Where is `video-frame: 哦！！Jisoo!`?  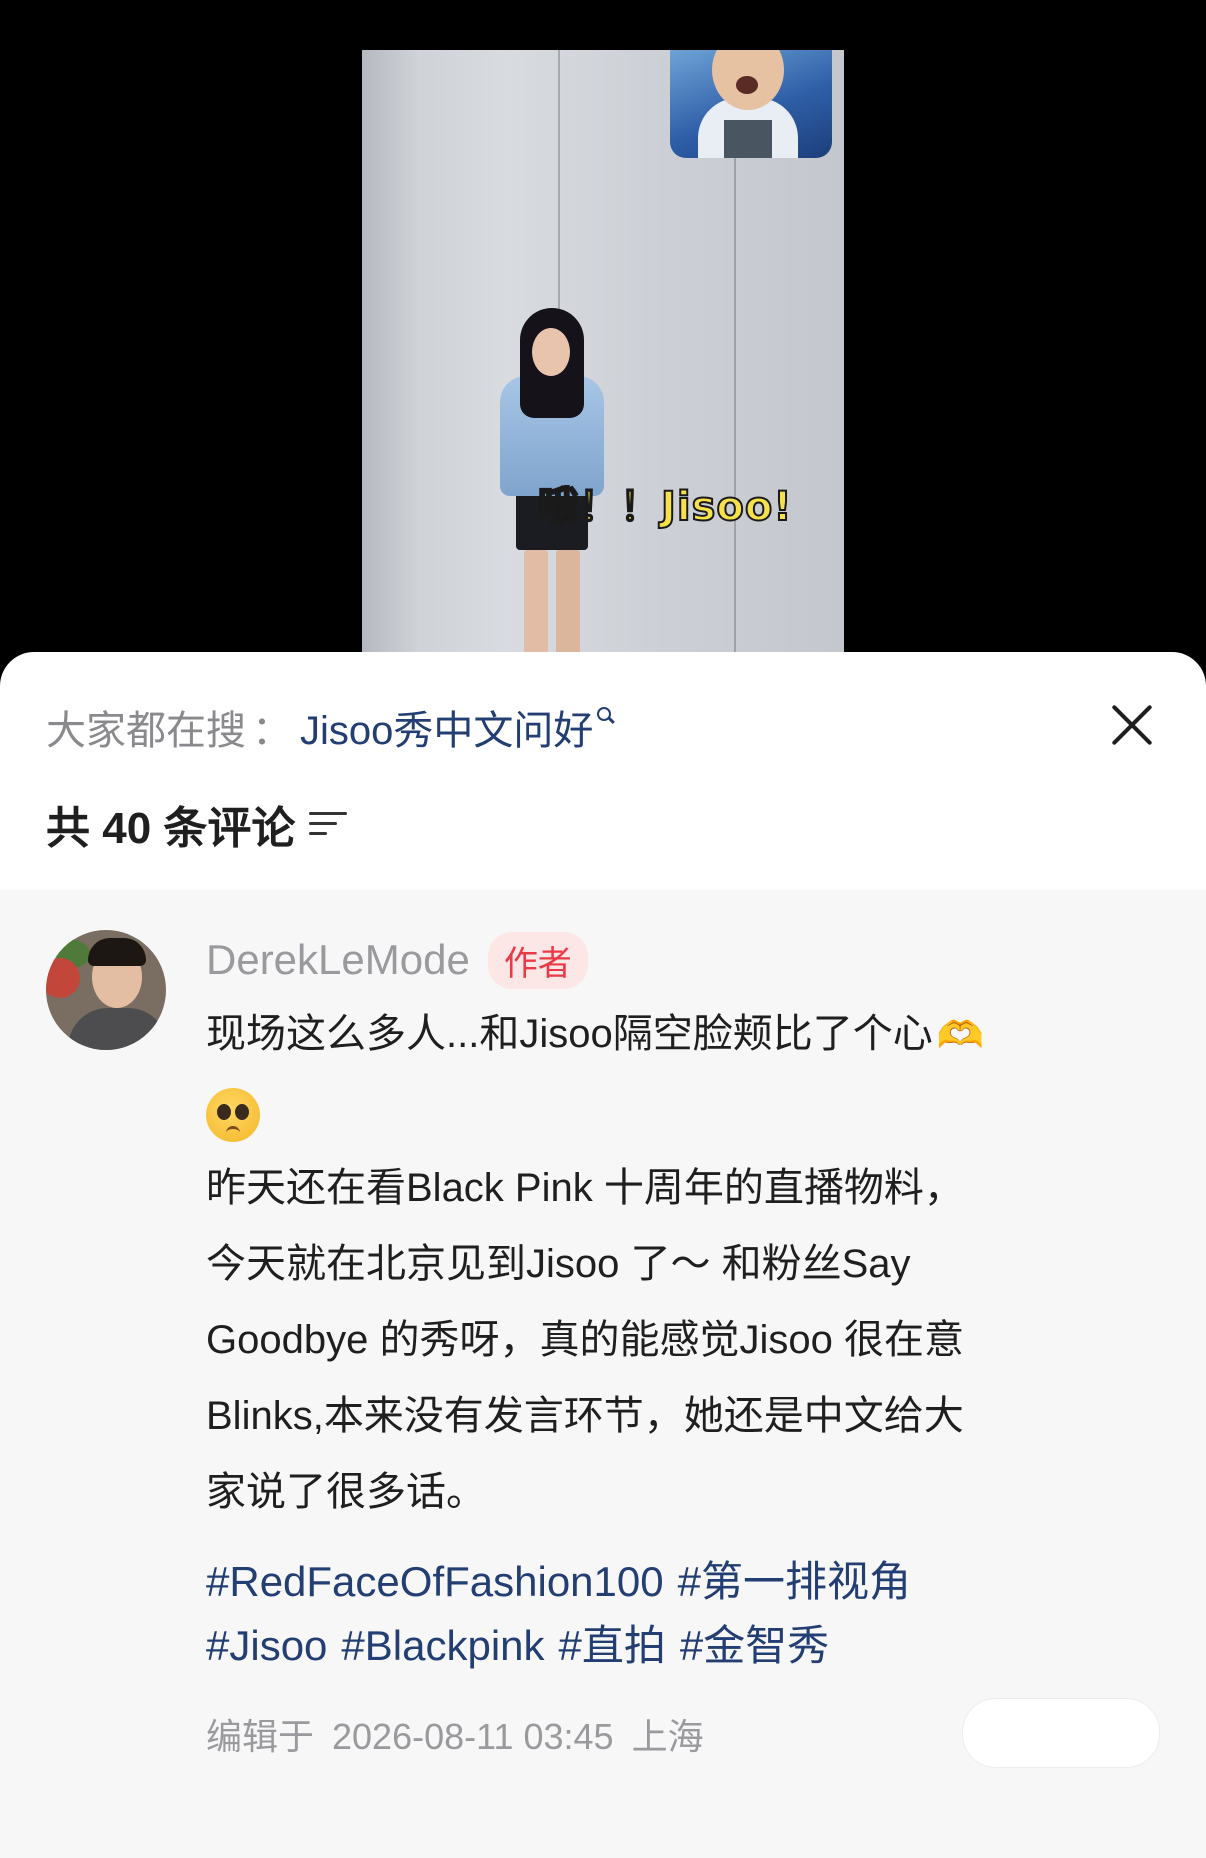
video-frame: 哦！！Jisoo! is located at coordinates (603, 355).